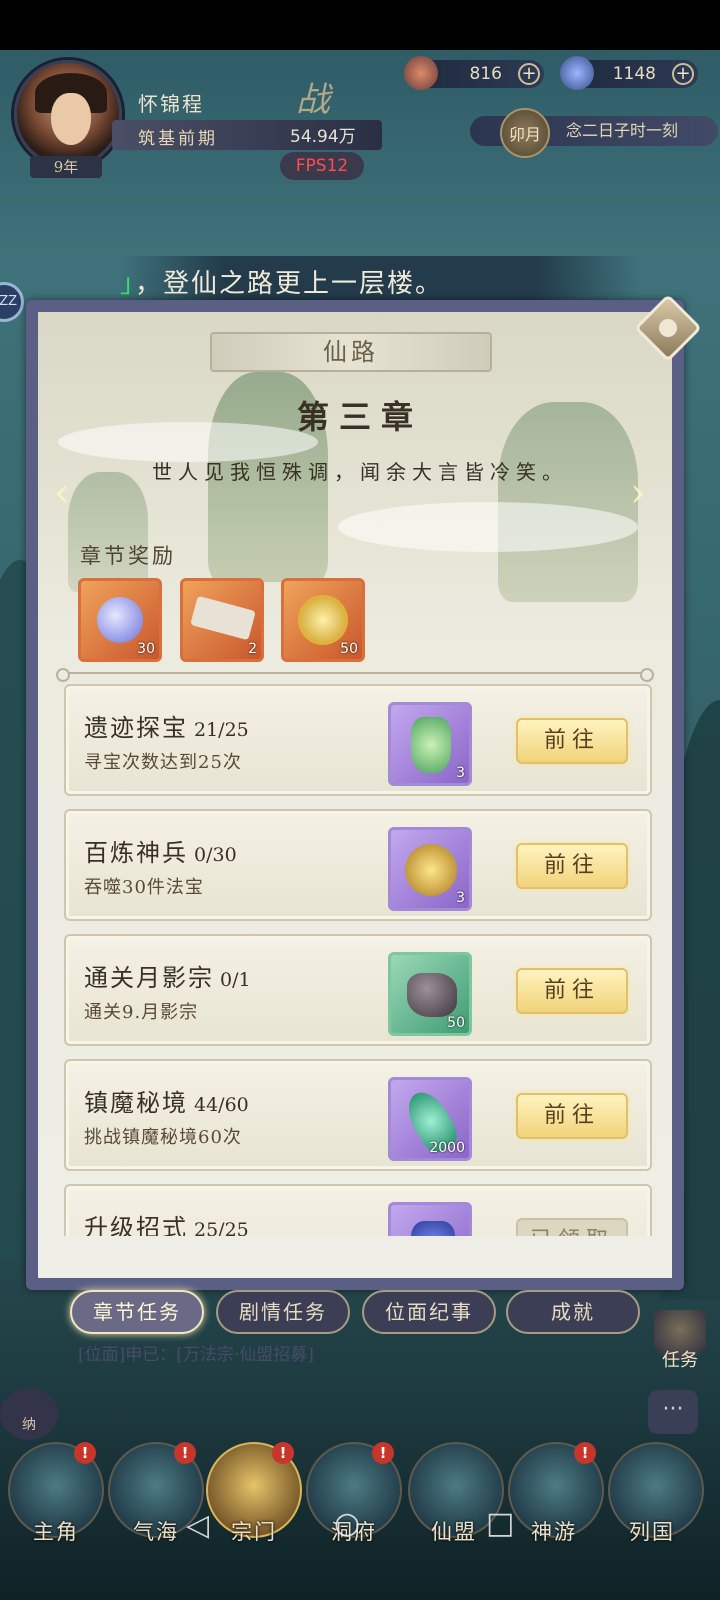 This screenshot has width=720, height=1600. I want to click on task-progress: 25/25, so click(221, 1227).